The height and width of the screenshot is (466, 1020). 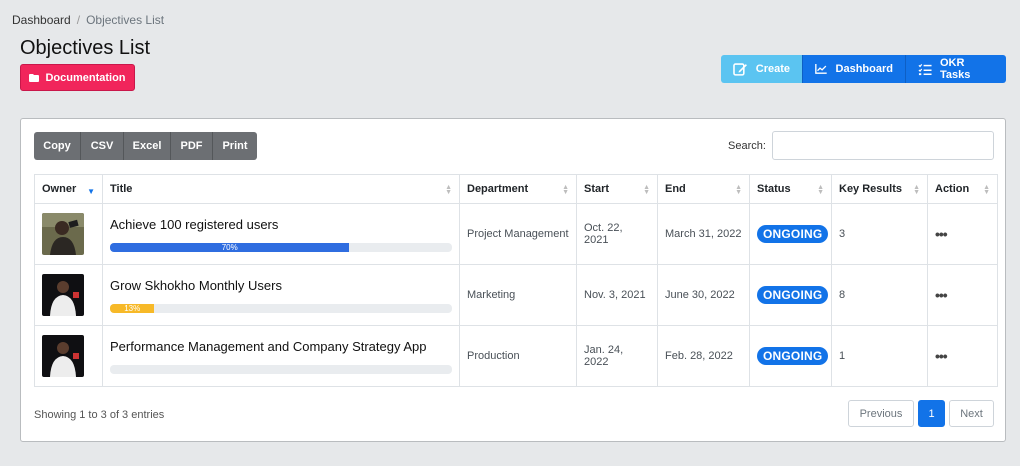 I want to click on start-date-cell: Oct. 22, 2021, so click(x=617, y=234).